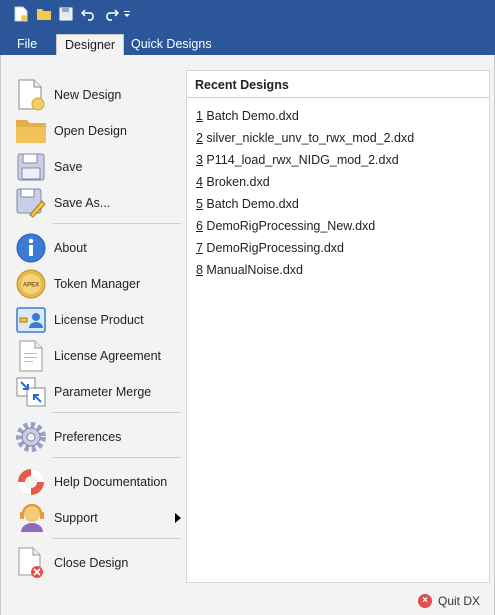 The width and height of the screenshot is (495, 615). Describe the element at coordinates (76, 518) in the screenshot. I see `menu-label: Support` at that location.